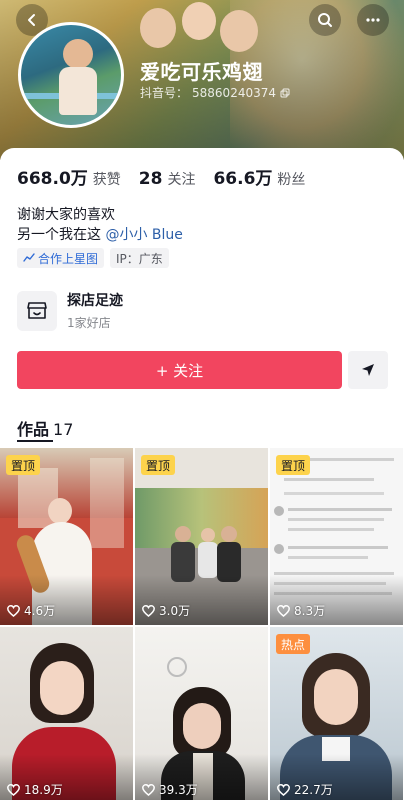  What do you see at coordinates (35, 441) in the screenshot?
I see `tab-works-indicator` at bounding box center [35, 441].